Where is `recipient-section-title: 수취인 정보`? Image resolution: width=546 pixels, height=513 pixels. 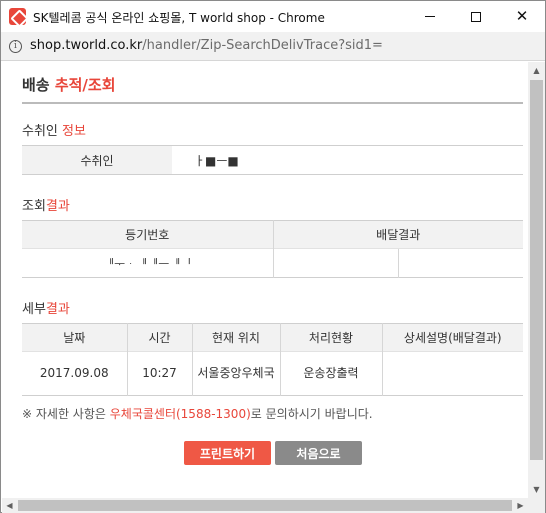
recipient-section-title: 수취인 정보 is located at coordinates (54, 129).